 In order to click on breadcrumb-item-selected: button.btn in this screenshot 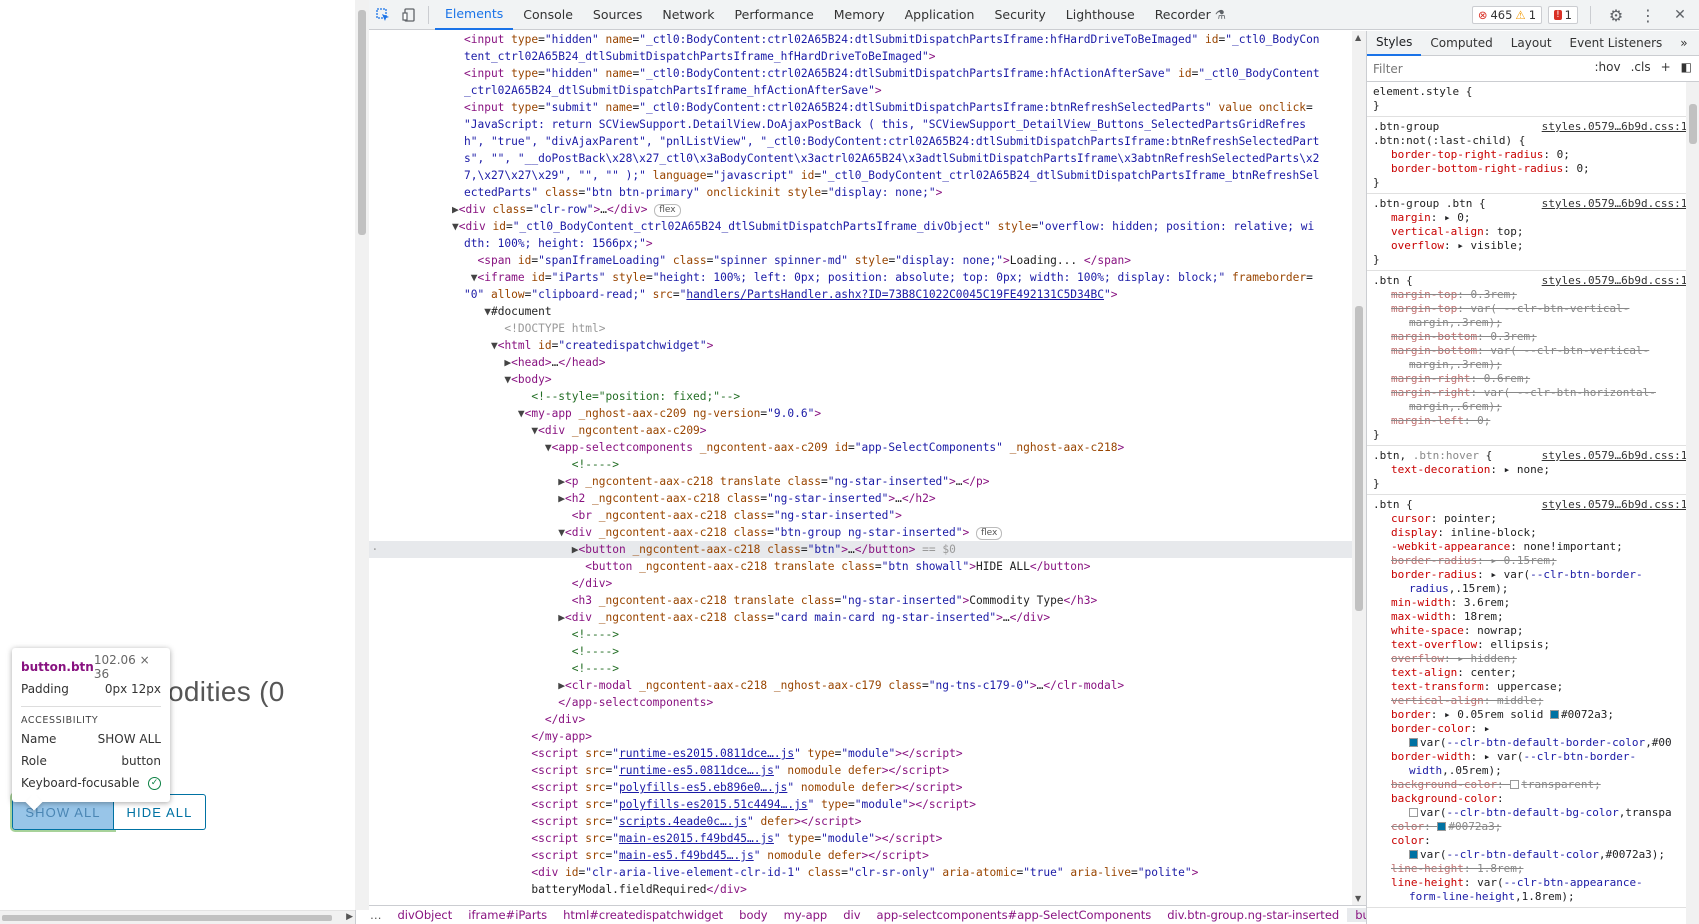, I will do `click(1356, 915)`.